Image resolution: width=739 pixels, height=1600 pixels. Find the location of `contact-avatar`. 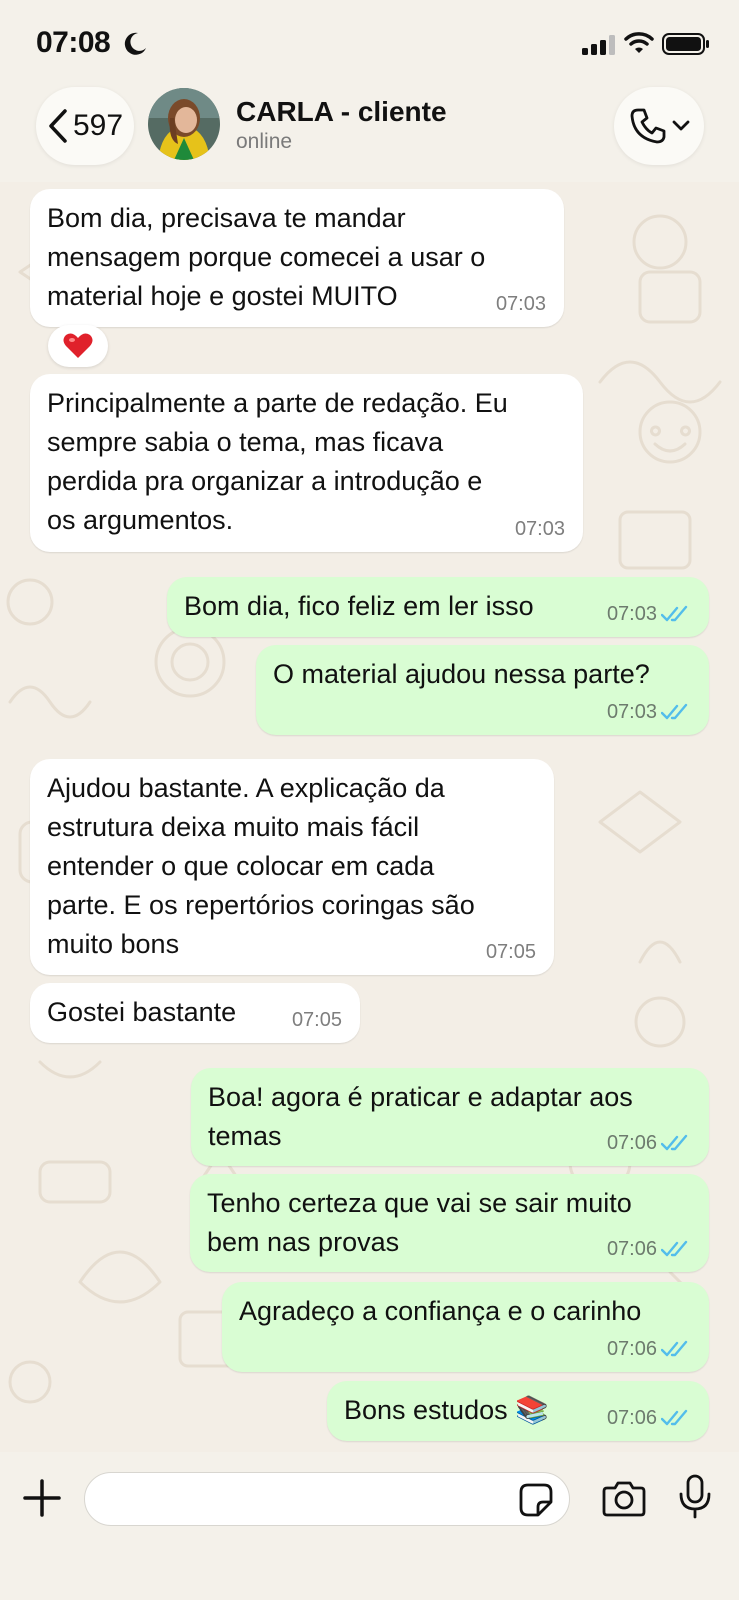

contact-avatar is located at coordinates (184, 124).